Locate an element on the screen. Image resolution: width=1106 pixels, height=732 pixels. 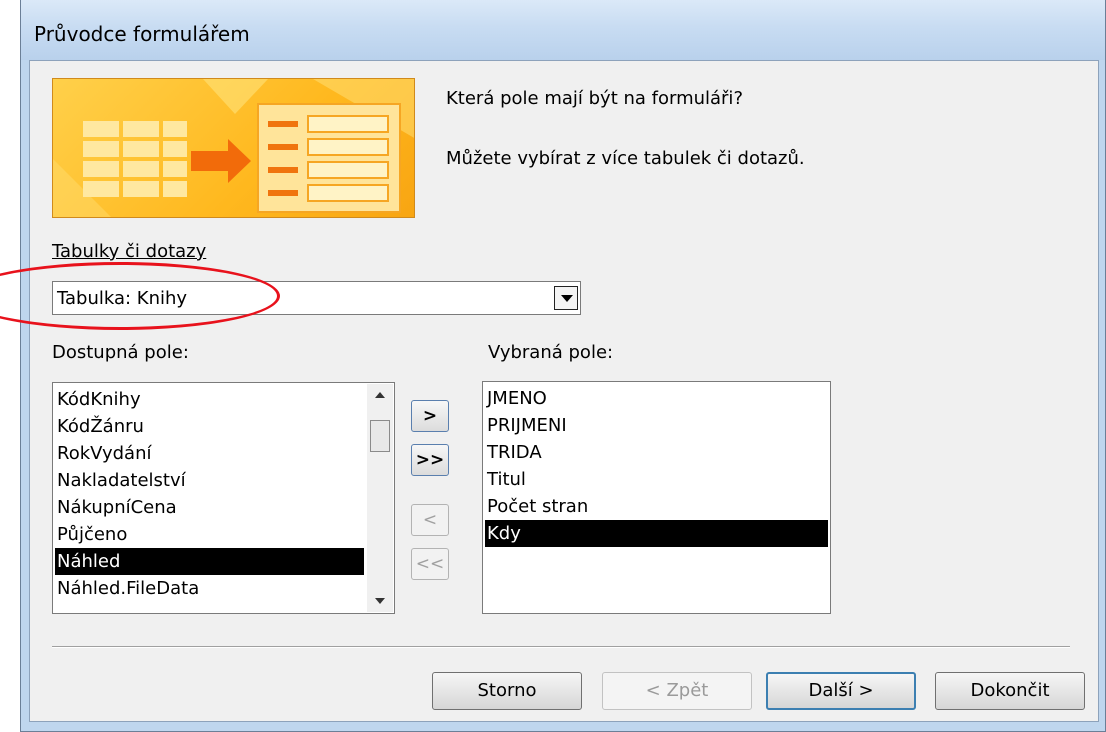
remove-field-button: < is located at coordinates (430, 520).